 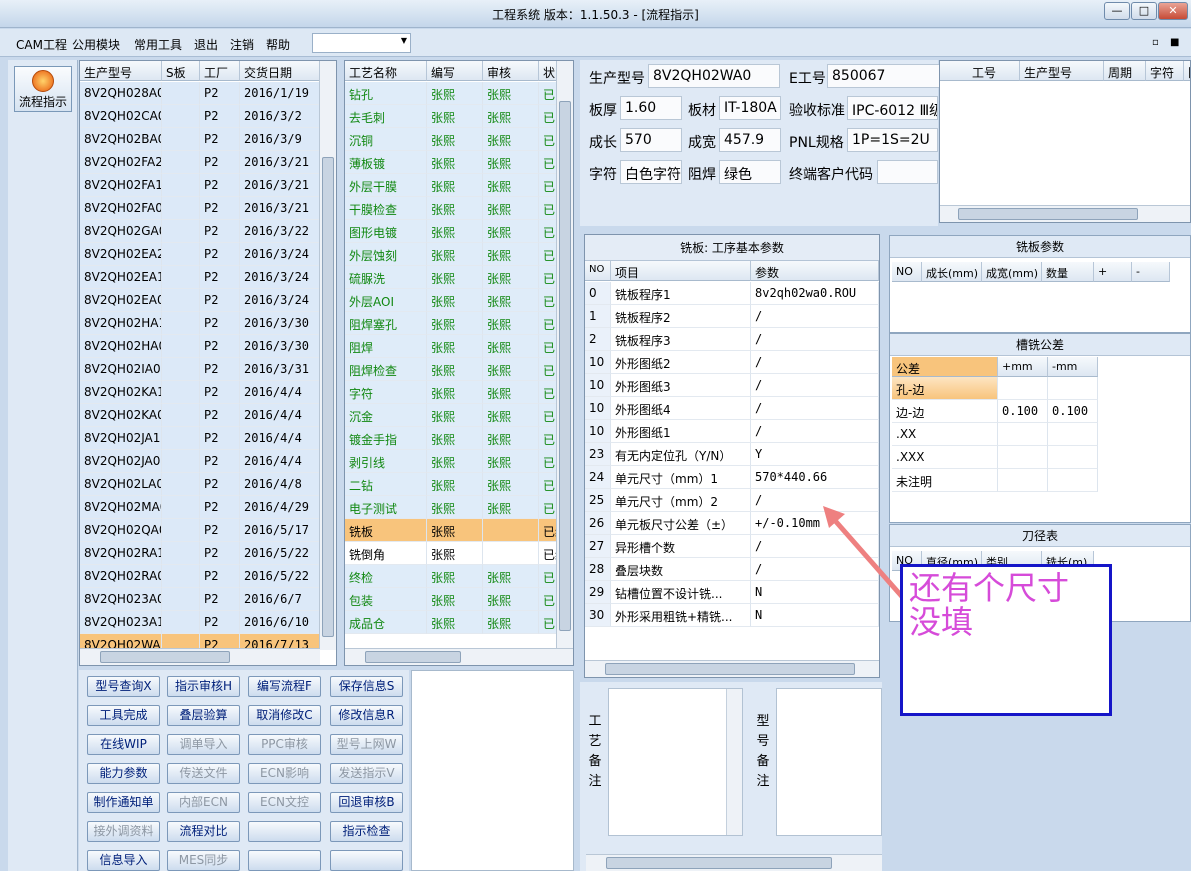 What do you see at coordinates (1065, 213) in the screenshot?
I see `info-hscroll` at bounding box center [1065, 213].